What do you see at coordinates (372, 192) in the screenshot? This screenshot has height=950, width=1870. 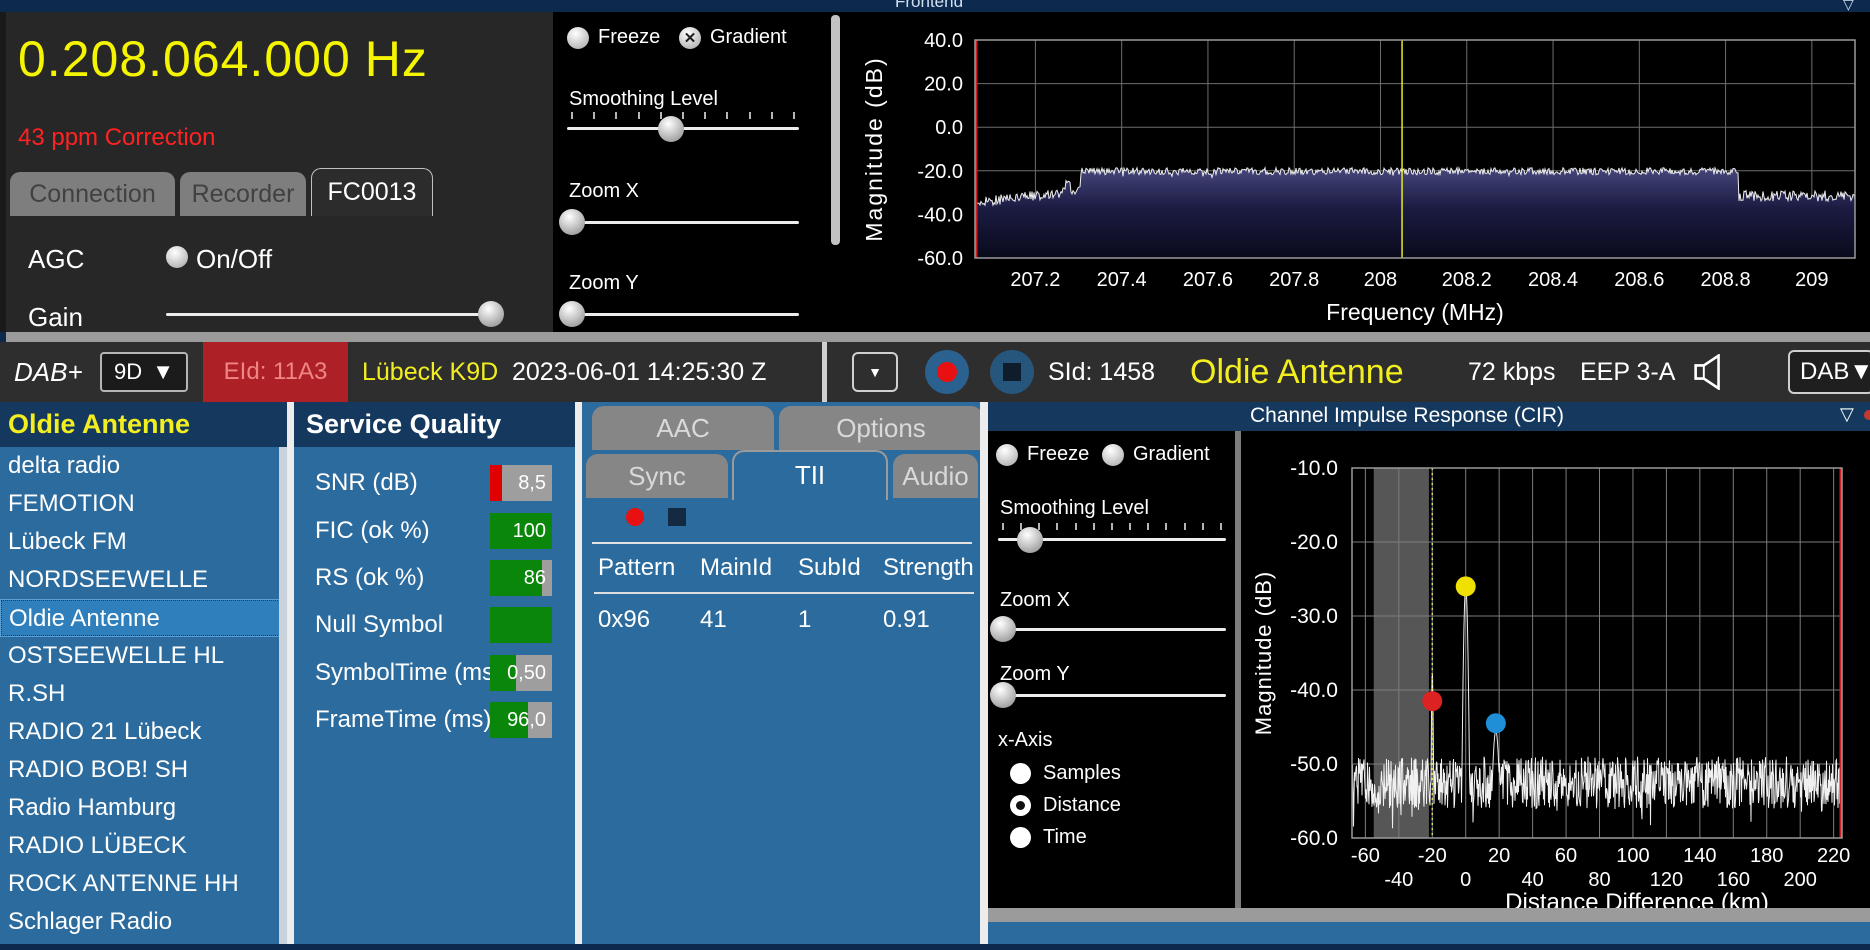 I see `tab-fc0013: FC0013` at bounding box center [372, 192].